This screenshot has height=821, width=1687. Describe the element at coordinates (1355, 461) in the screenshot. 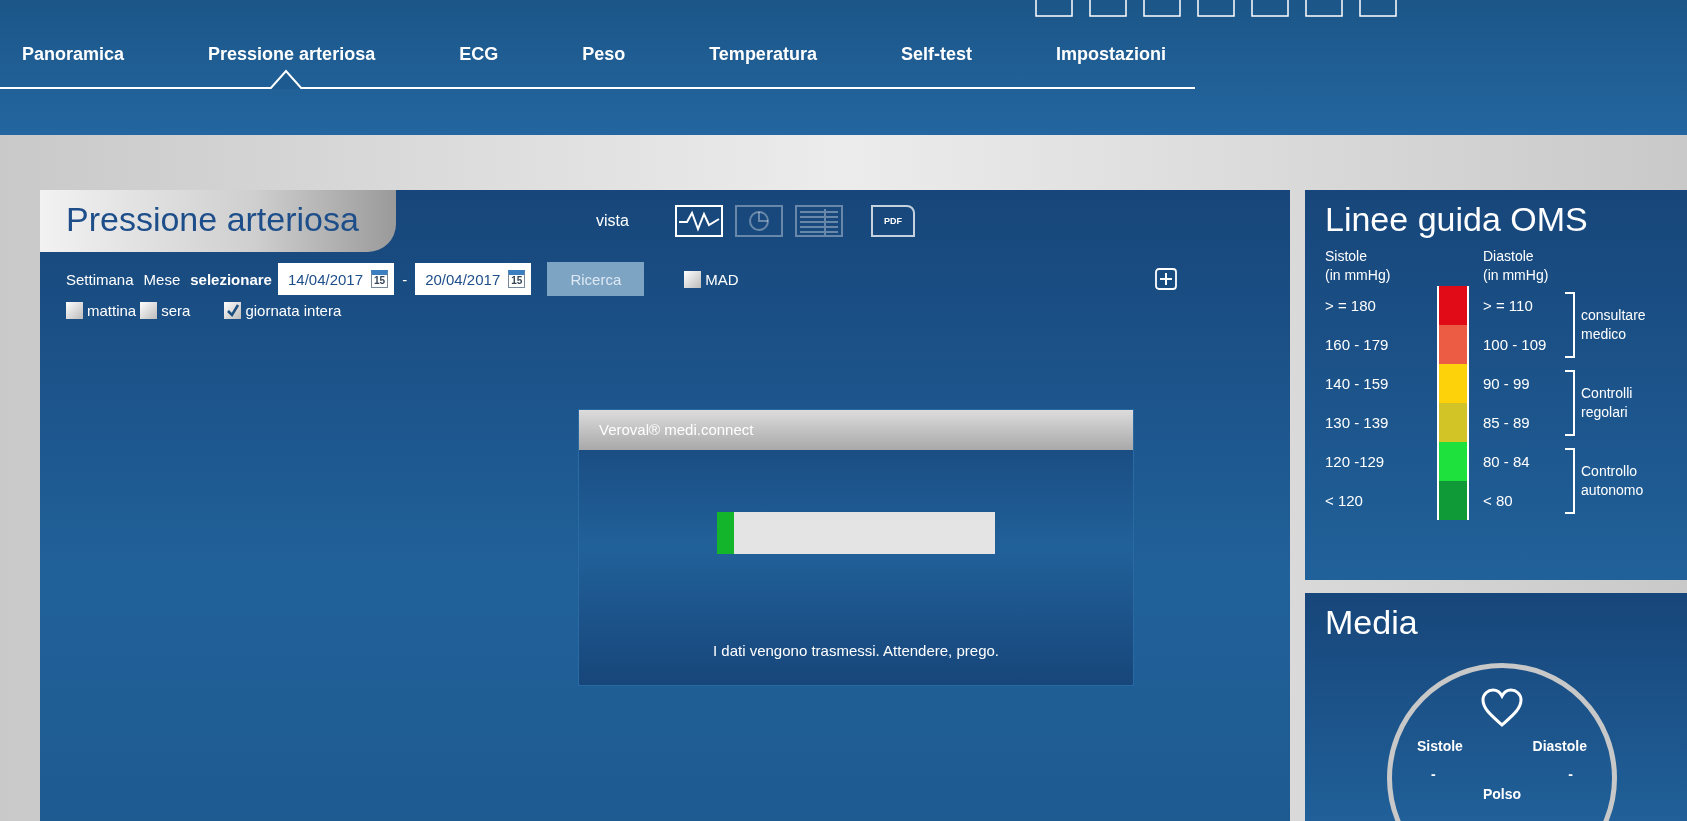

I see `systole-range: 120 -129` at that location.